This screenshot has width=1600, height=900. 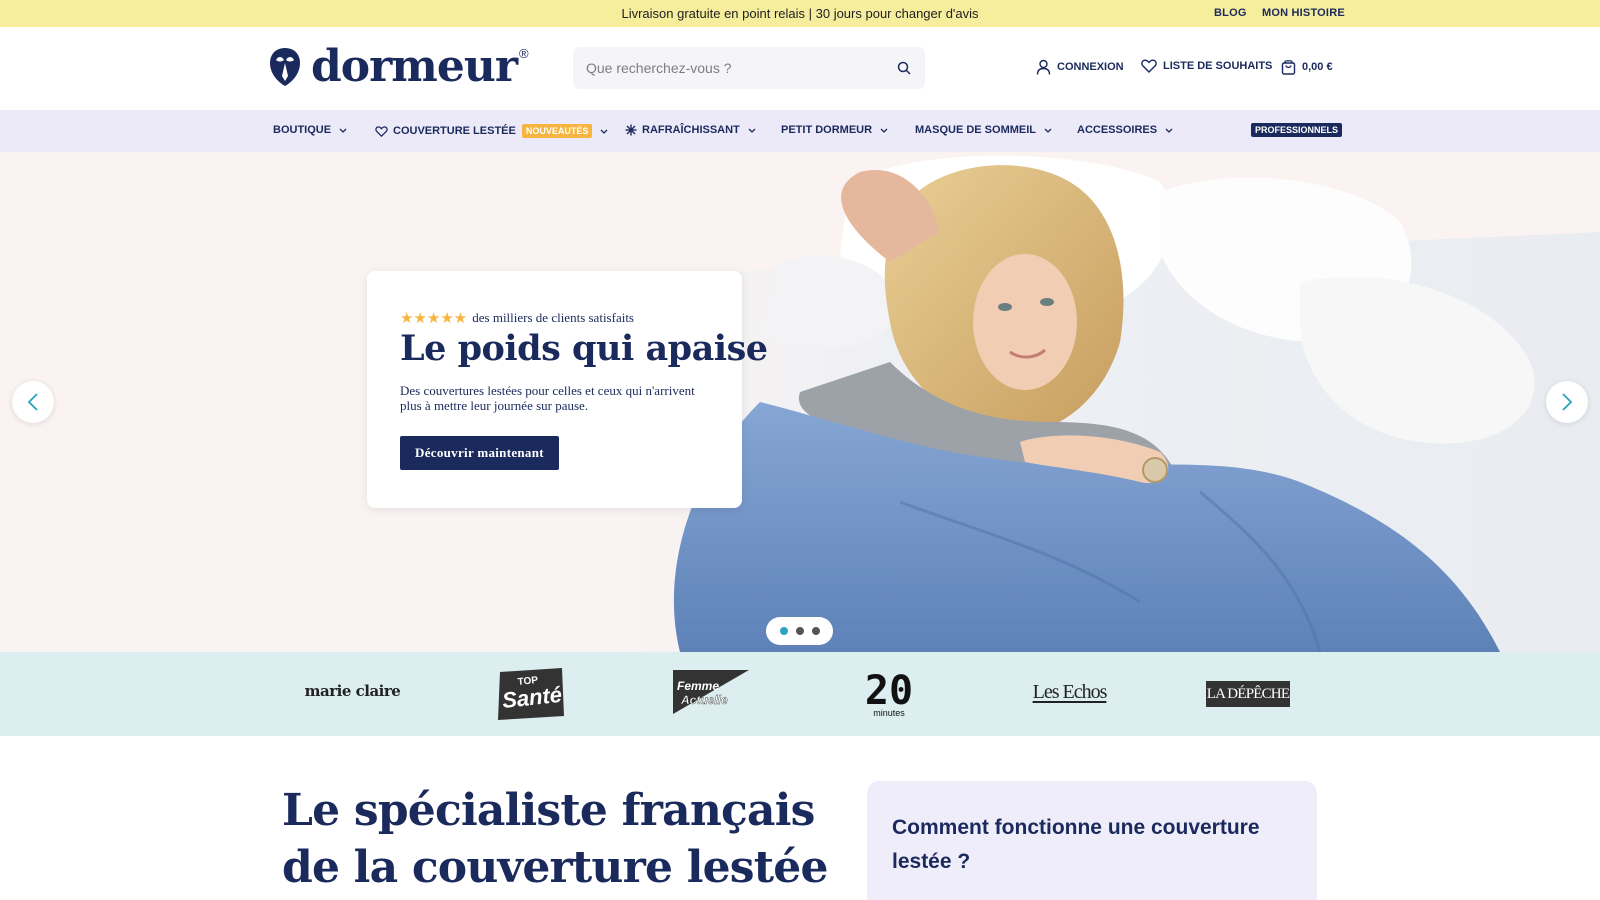 I want to click on nav-label: MASQUE DE SOMMEIL, so click(x=976, y=130).